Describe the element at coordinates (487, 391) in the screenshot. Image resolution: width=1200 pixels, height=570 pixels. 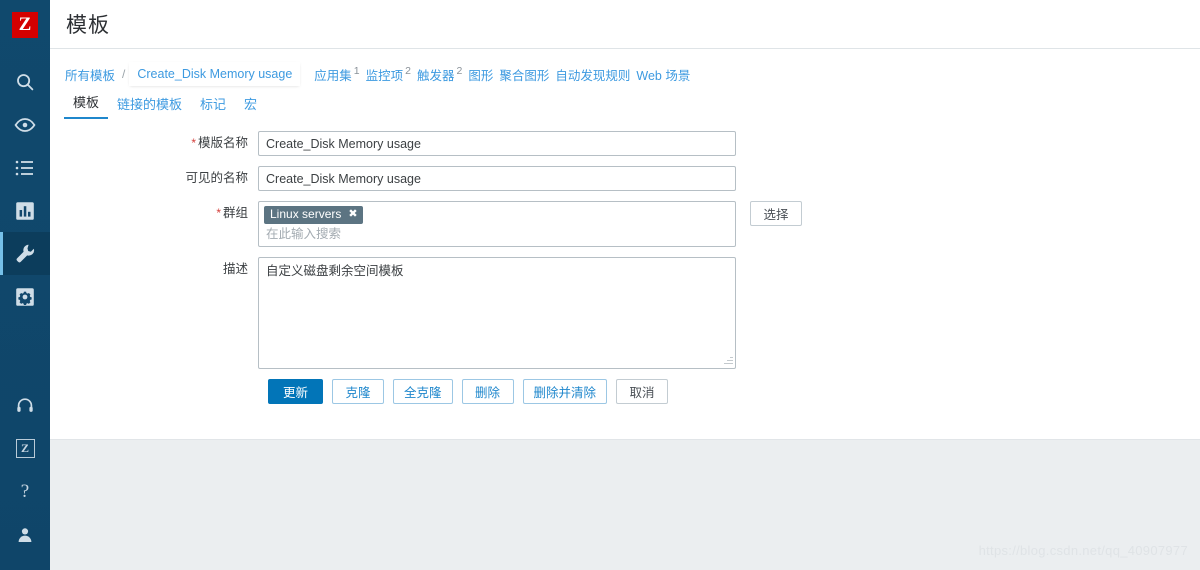
I see `delete-button: 删除` at that location.